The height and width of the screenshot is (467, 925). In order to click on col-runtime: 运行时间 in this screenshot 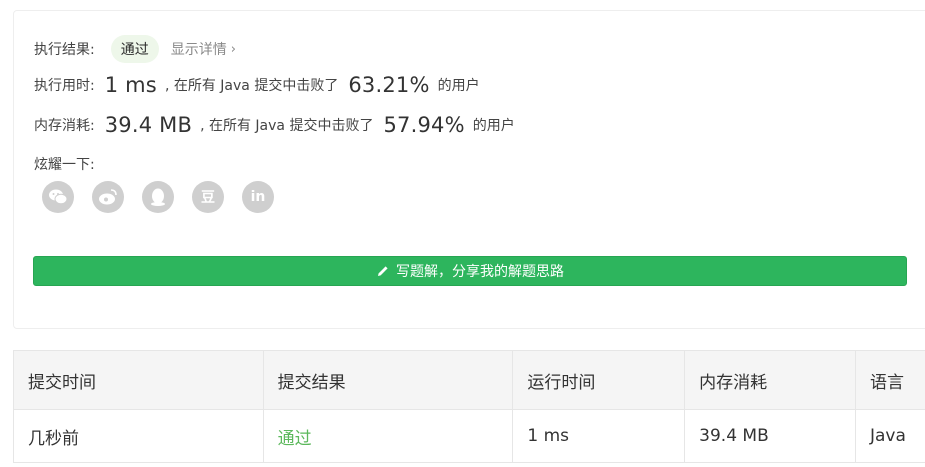, I will do `click(599, 380)`.